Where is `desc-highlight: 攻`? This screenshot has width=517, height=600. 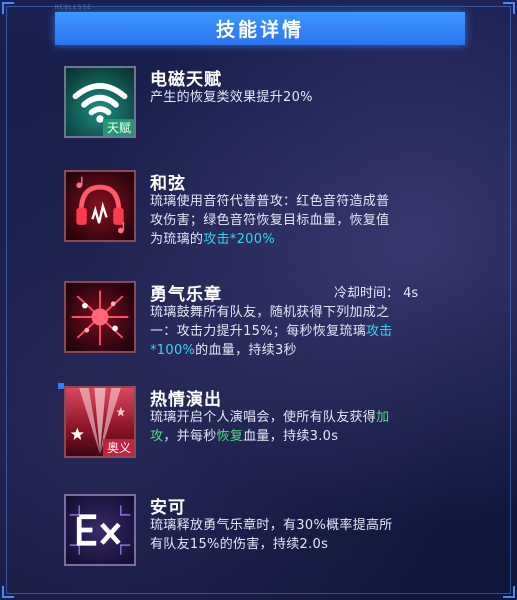 desc-highlight: 攻 is located at coordinates (157, 436).